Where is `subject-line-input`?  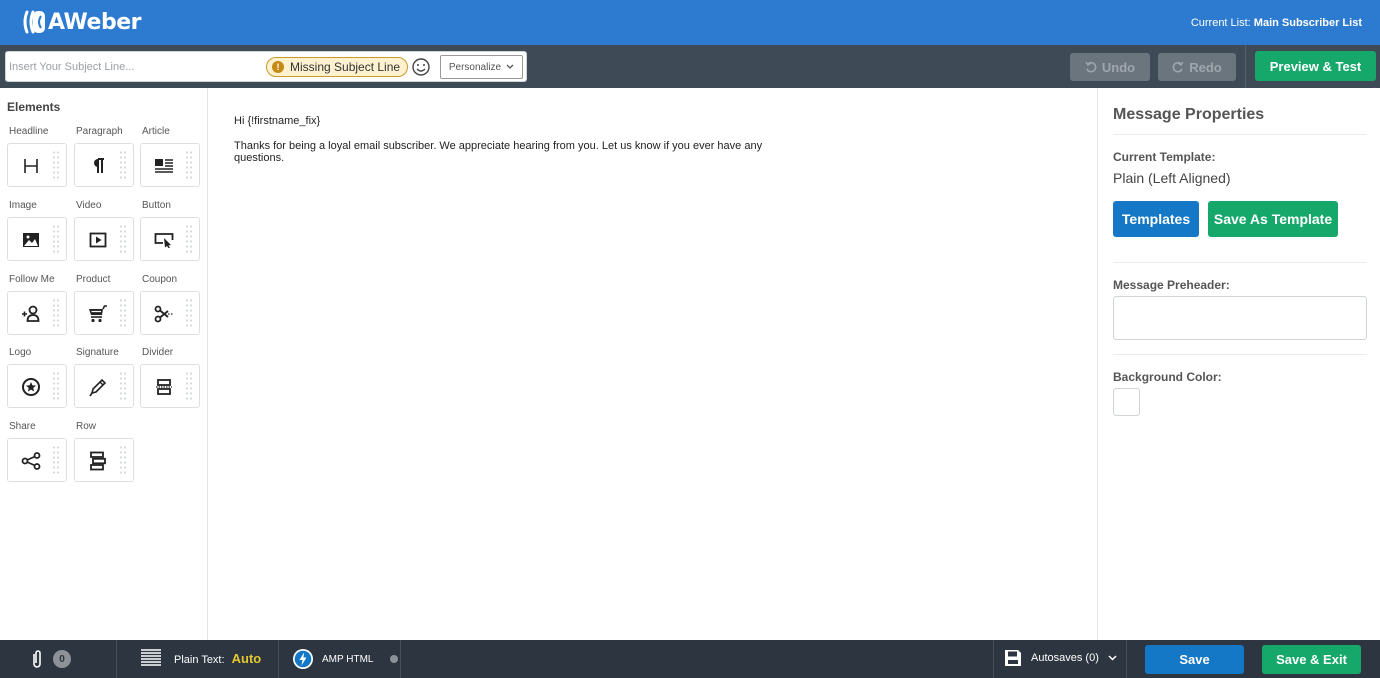
subject-line-input is located at coordinates (134, 67).